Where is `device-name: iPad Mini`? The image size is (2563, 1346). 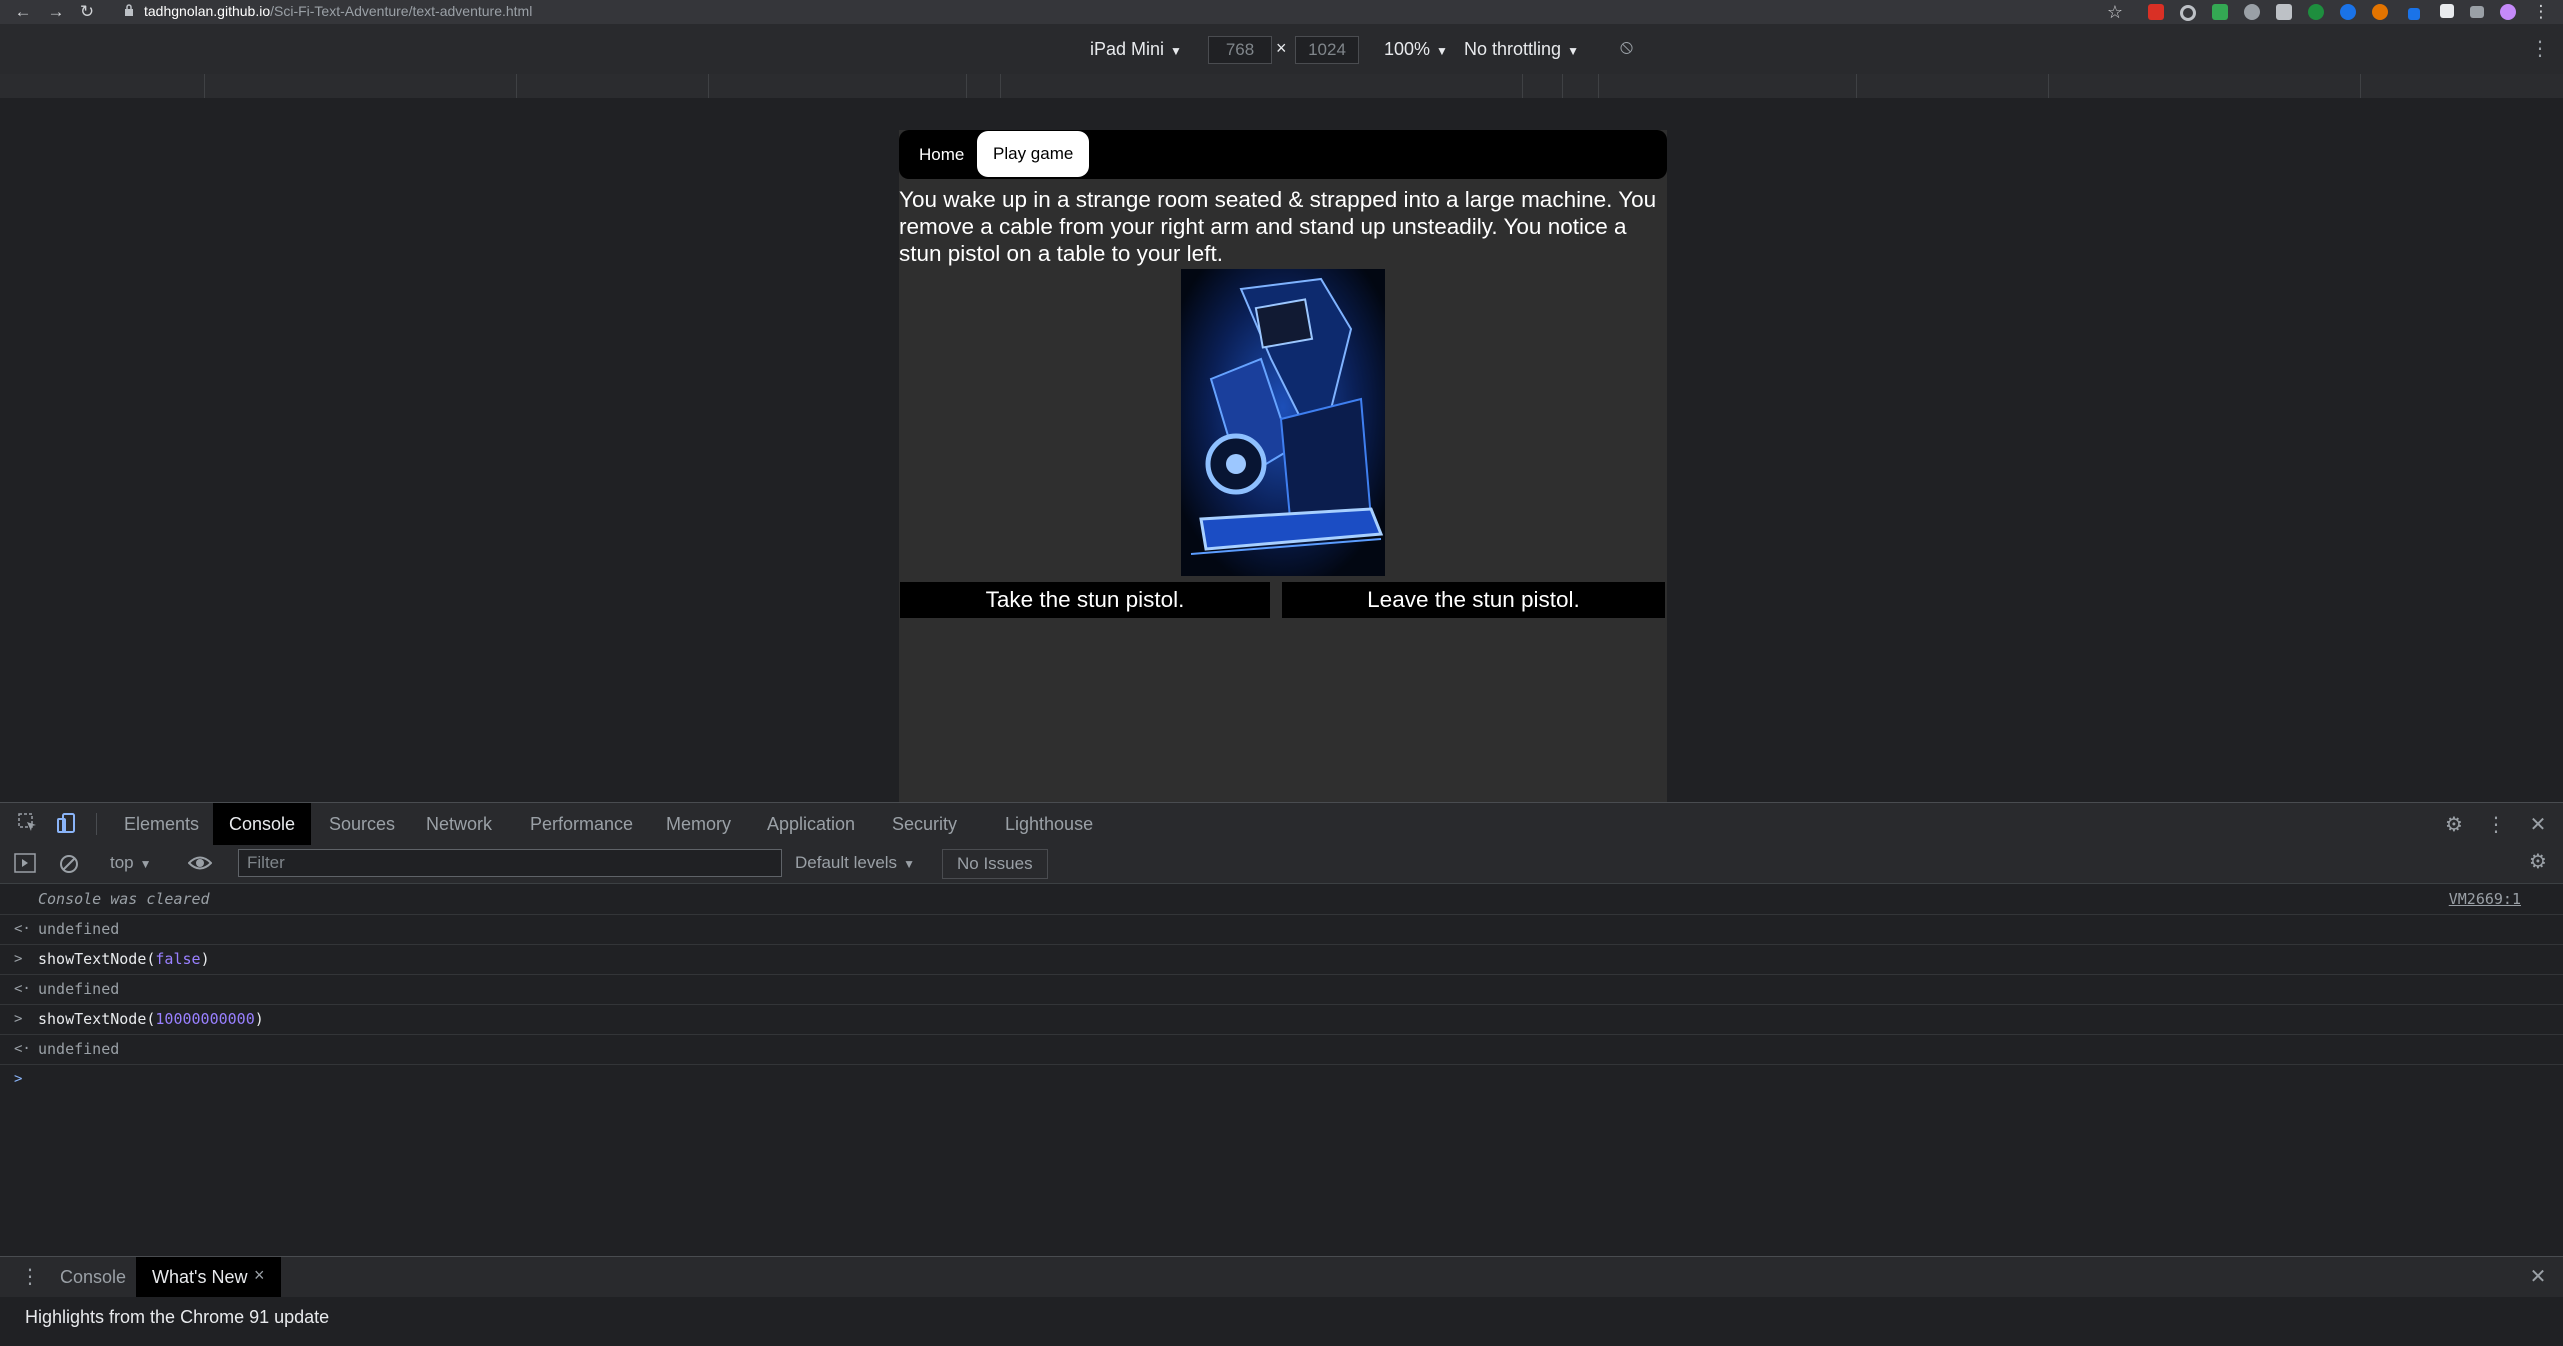 device-name: iPad Mini is located at coordinates (1127, 49).